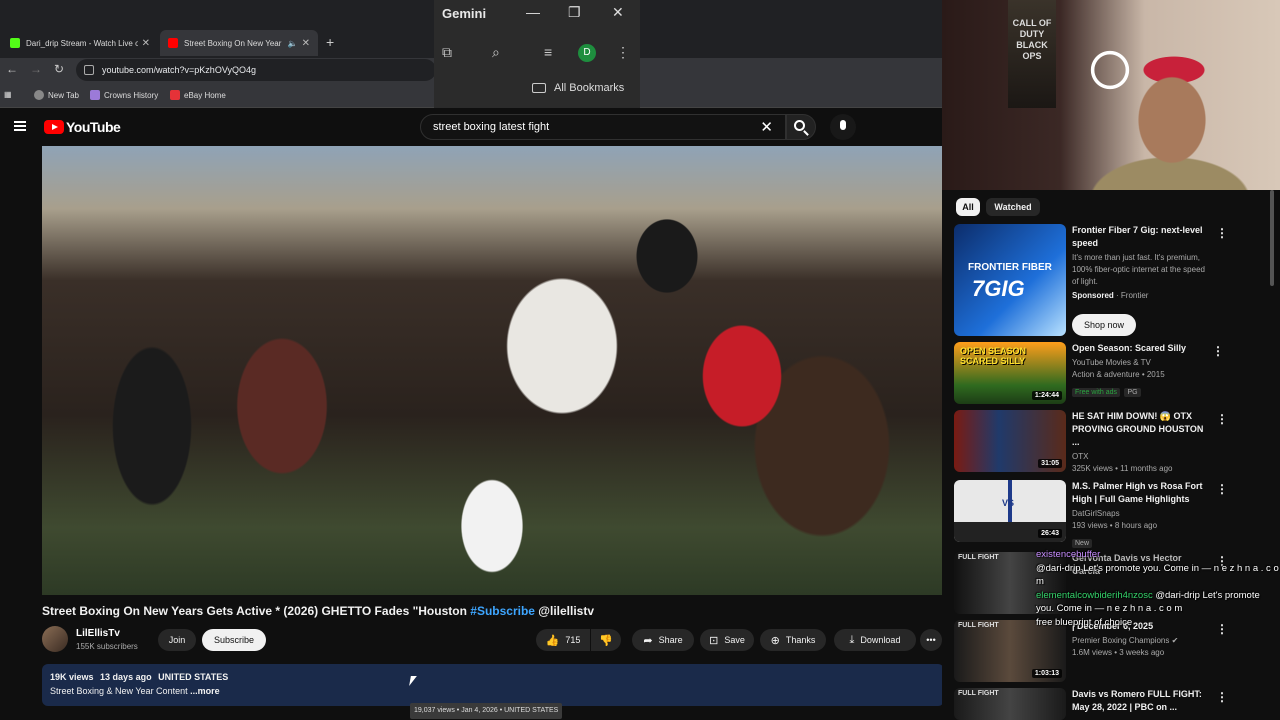 Image resolution: width=1280 pixels, height=720 pixels. I want to click on verified-icon: ✔, so click(1175, 640).